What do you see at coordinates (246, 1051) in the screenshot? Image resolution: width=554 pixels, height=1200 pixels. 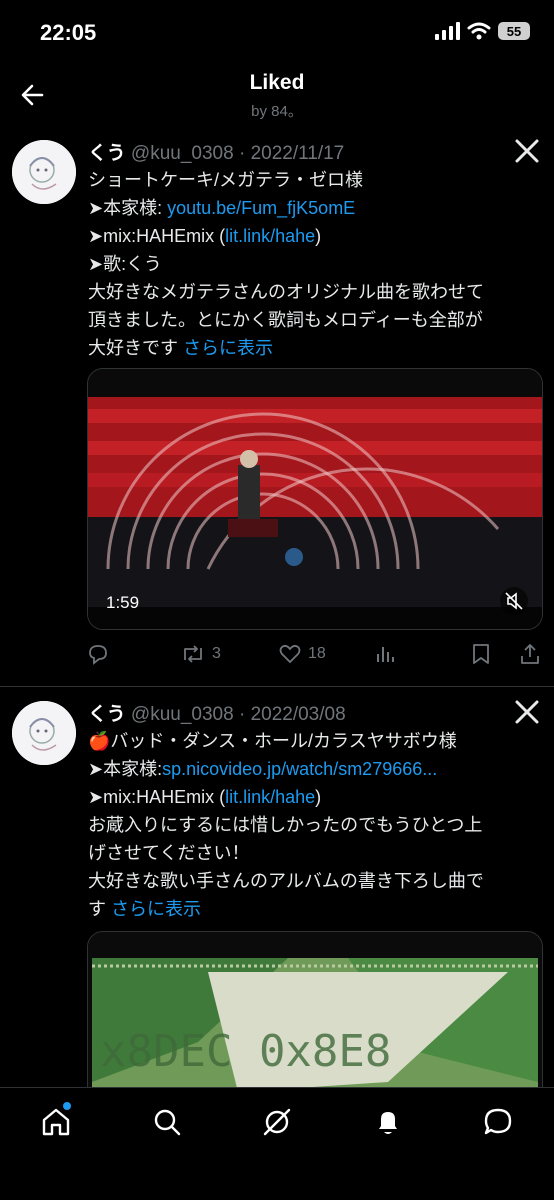 I see `video-overlay-text: x8DEC 0x8E8` at bounding box center [246, 1051].